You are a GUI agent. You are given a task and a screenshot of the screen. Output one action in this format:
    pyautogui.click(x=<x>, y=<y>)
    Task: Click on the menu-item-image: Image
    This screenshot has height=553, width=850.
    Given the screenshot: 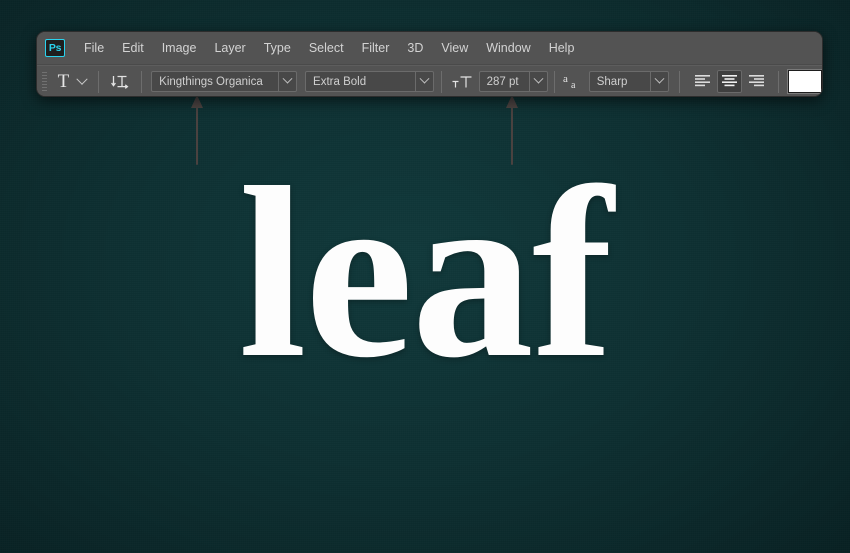 What is the action you would take?
    pyautogui.click(x=179, y=48)
    